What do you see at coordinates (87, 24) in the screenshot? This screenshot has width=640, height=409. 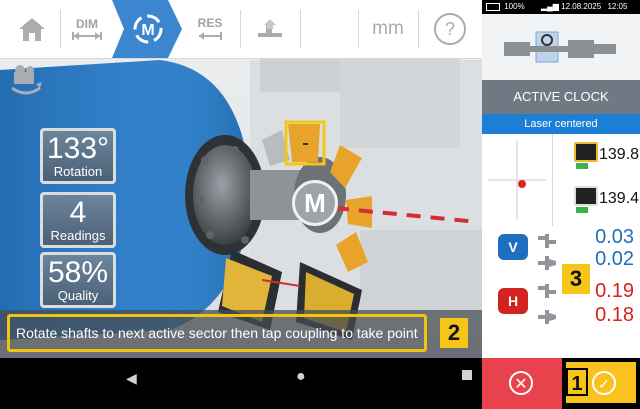 I see `dim-label: DIM` at bounding box center [87, 24].